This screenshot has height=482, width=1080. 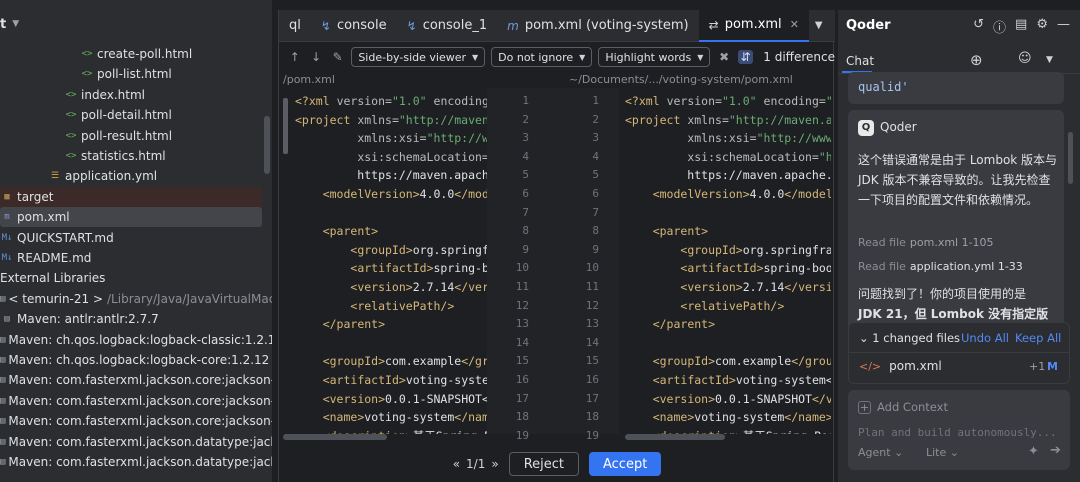 I want to click on send-icon: ➔, so click(x=1055, y=450).